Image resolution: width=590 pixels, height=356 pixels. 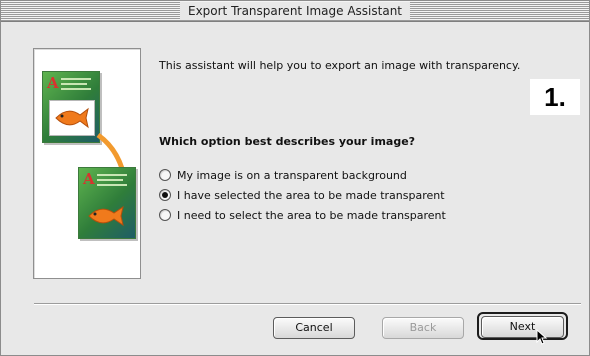 I want to click on default-button-ring: Next, so click(x=522, y=326).